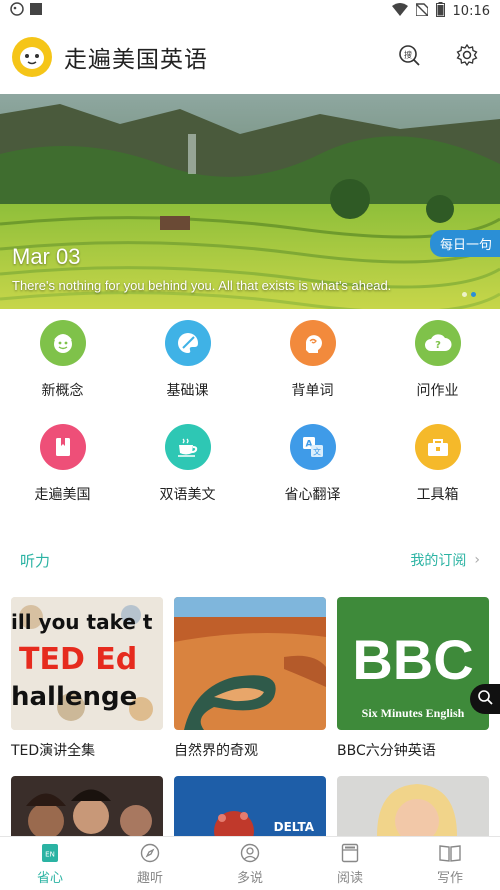  Describe the element at coordinates (467, 56) in the screenshot. I see `settings-gear-icon` at that location.